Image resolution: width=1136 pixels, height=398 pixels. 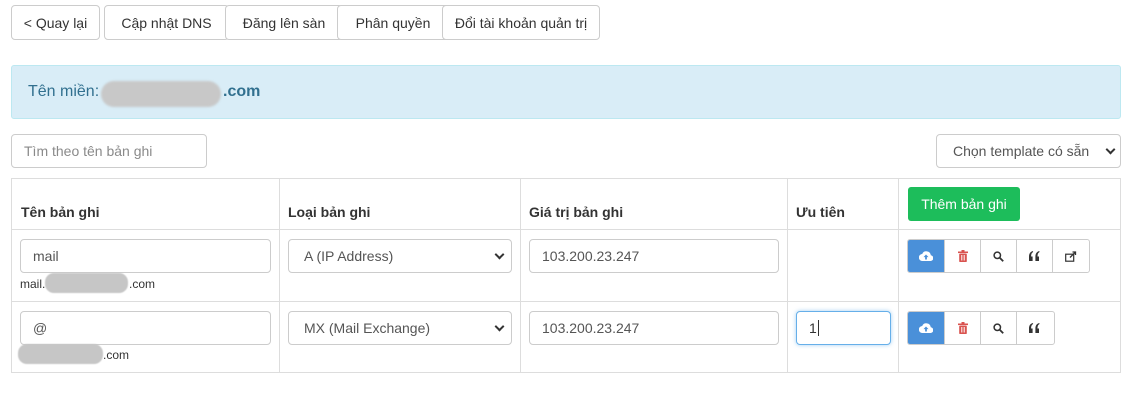 I want to click on share-icon, so click(x=1070, y=256).